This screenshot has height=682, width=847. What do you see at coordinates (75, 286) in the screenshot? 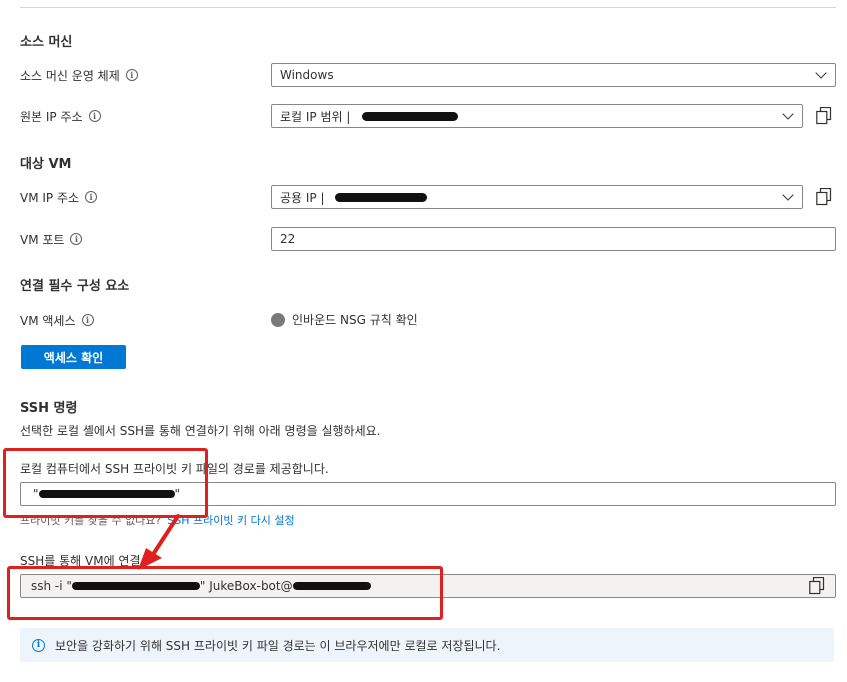
I see `prereq-section-title: 연결 필수 구성 요소` at bounding box center [75, 286].